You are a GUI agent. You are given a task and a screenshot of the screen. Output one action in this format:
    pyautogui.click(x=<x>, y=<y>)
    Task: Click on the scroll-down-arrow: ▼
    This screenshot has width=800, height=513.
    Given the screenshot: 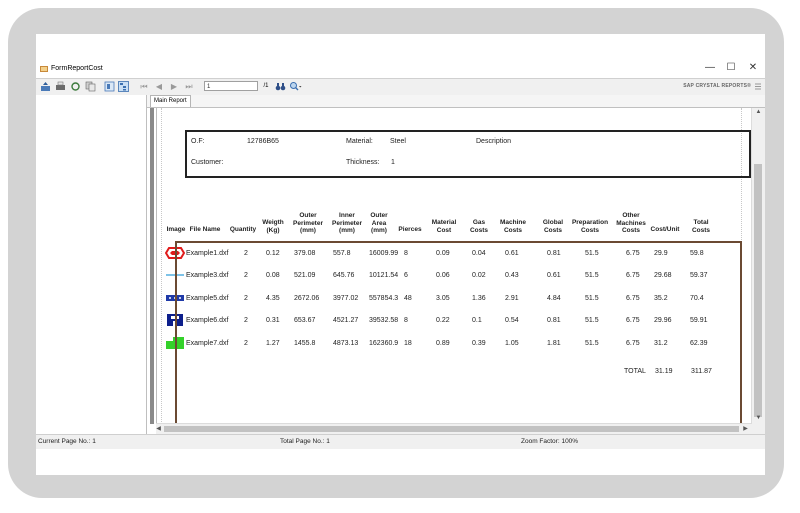 What is the action you would take?
    pyautogui.click(x=758, y=418)
    